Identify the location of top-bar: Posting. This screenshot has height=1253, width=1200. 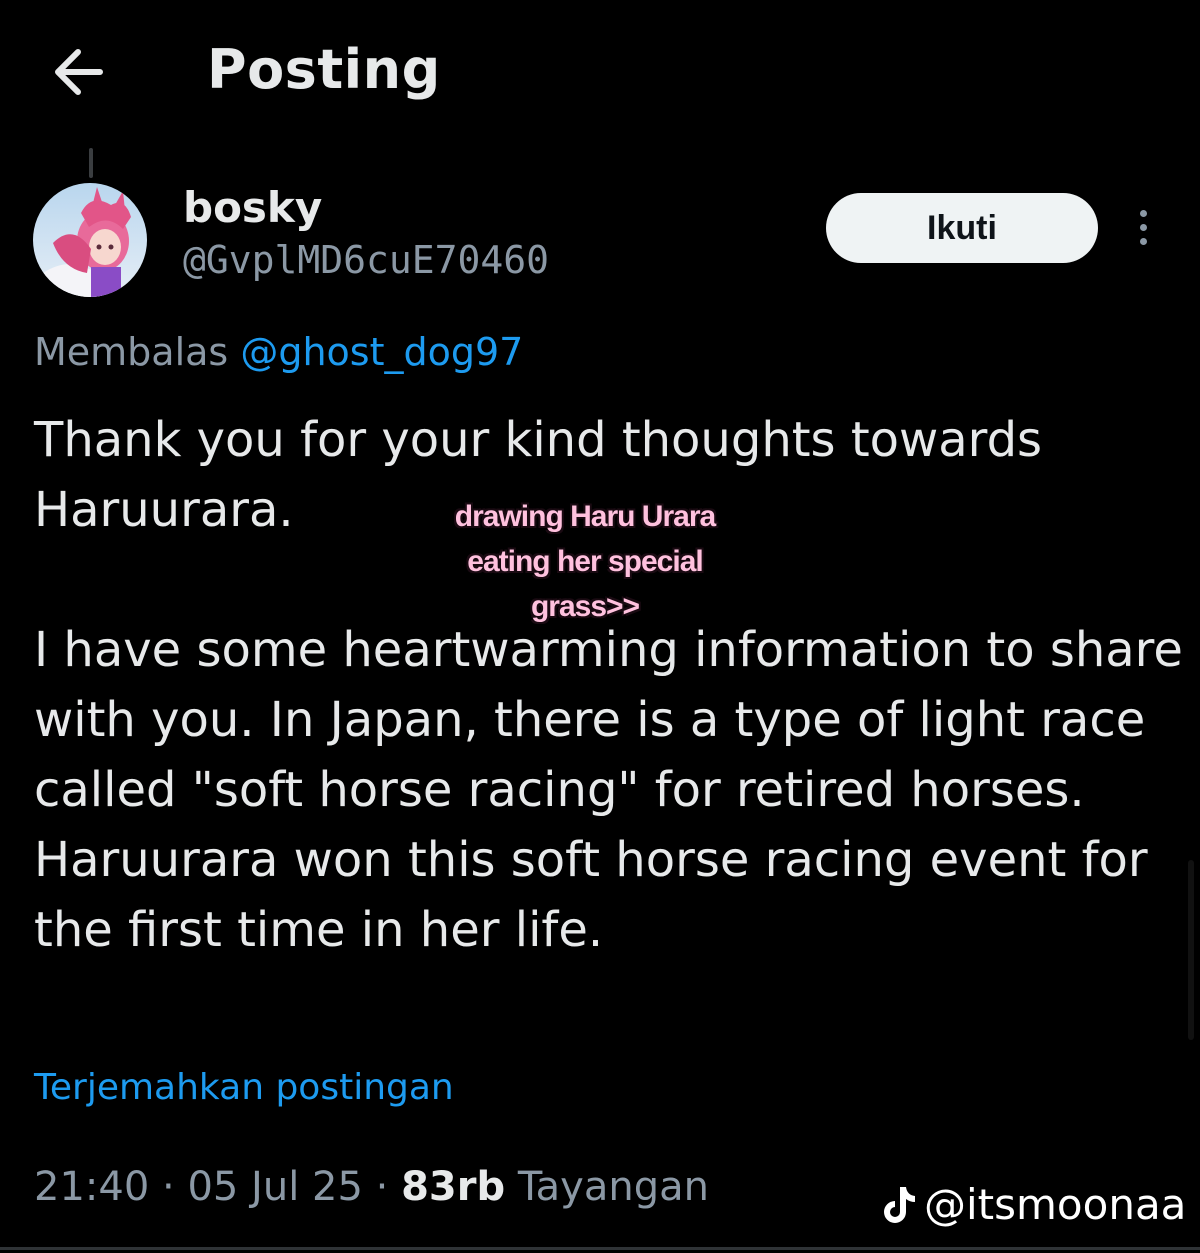
(600, 70).